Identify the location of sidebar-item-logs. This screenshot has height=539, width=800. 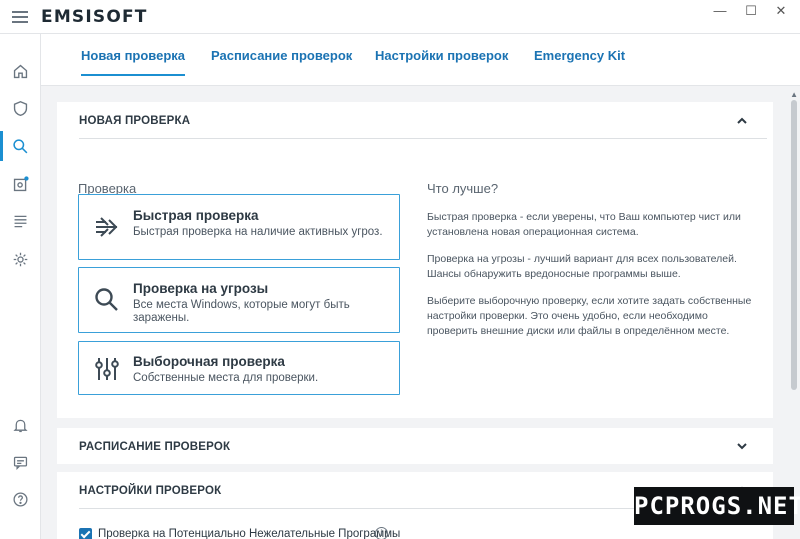
(20, 221).